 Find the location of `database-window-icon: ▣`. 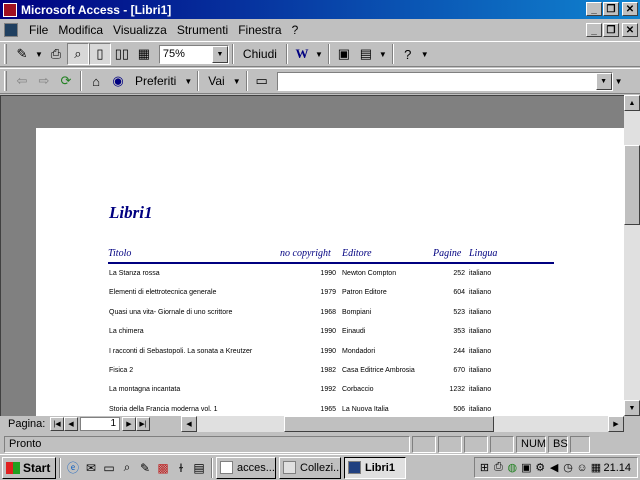

database-window-icon: ▣ is located at coordinates (344, 54).